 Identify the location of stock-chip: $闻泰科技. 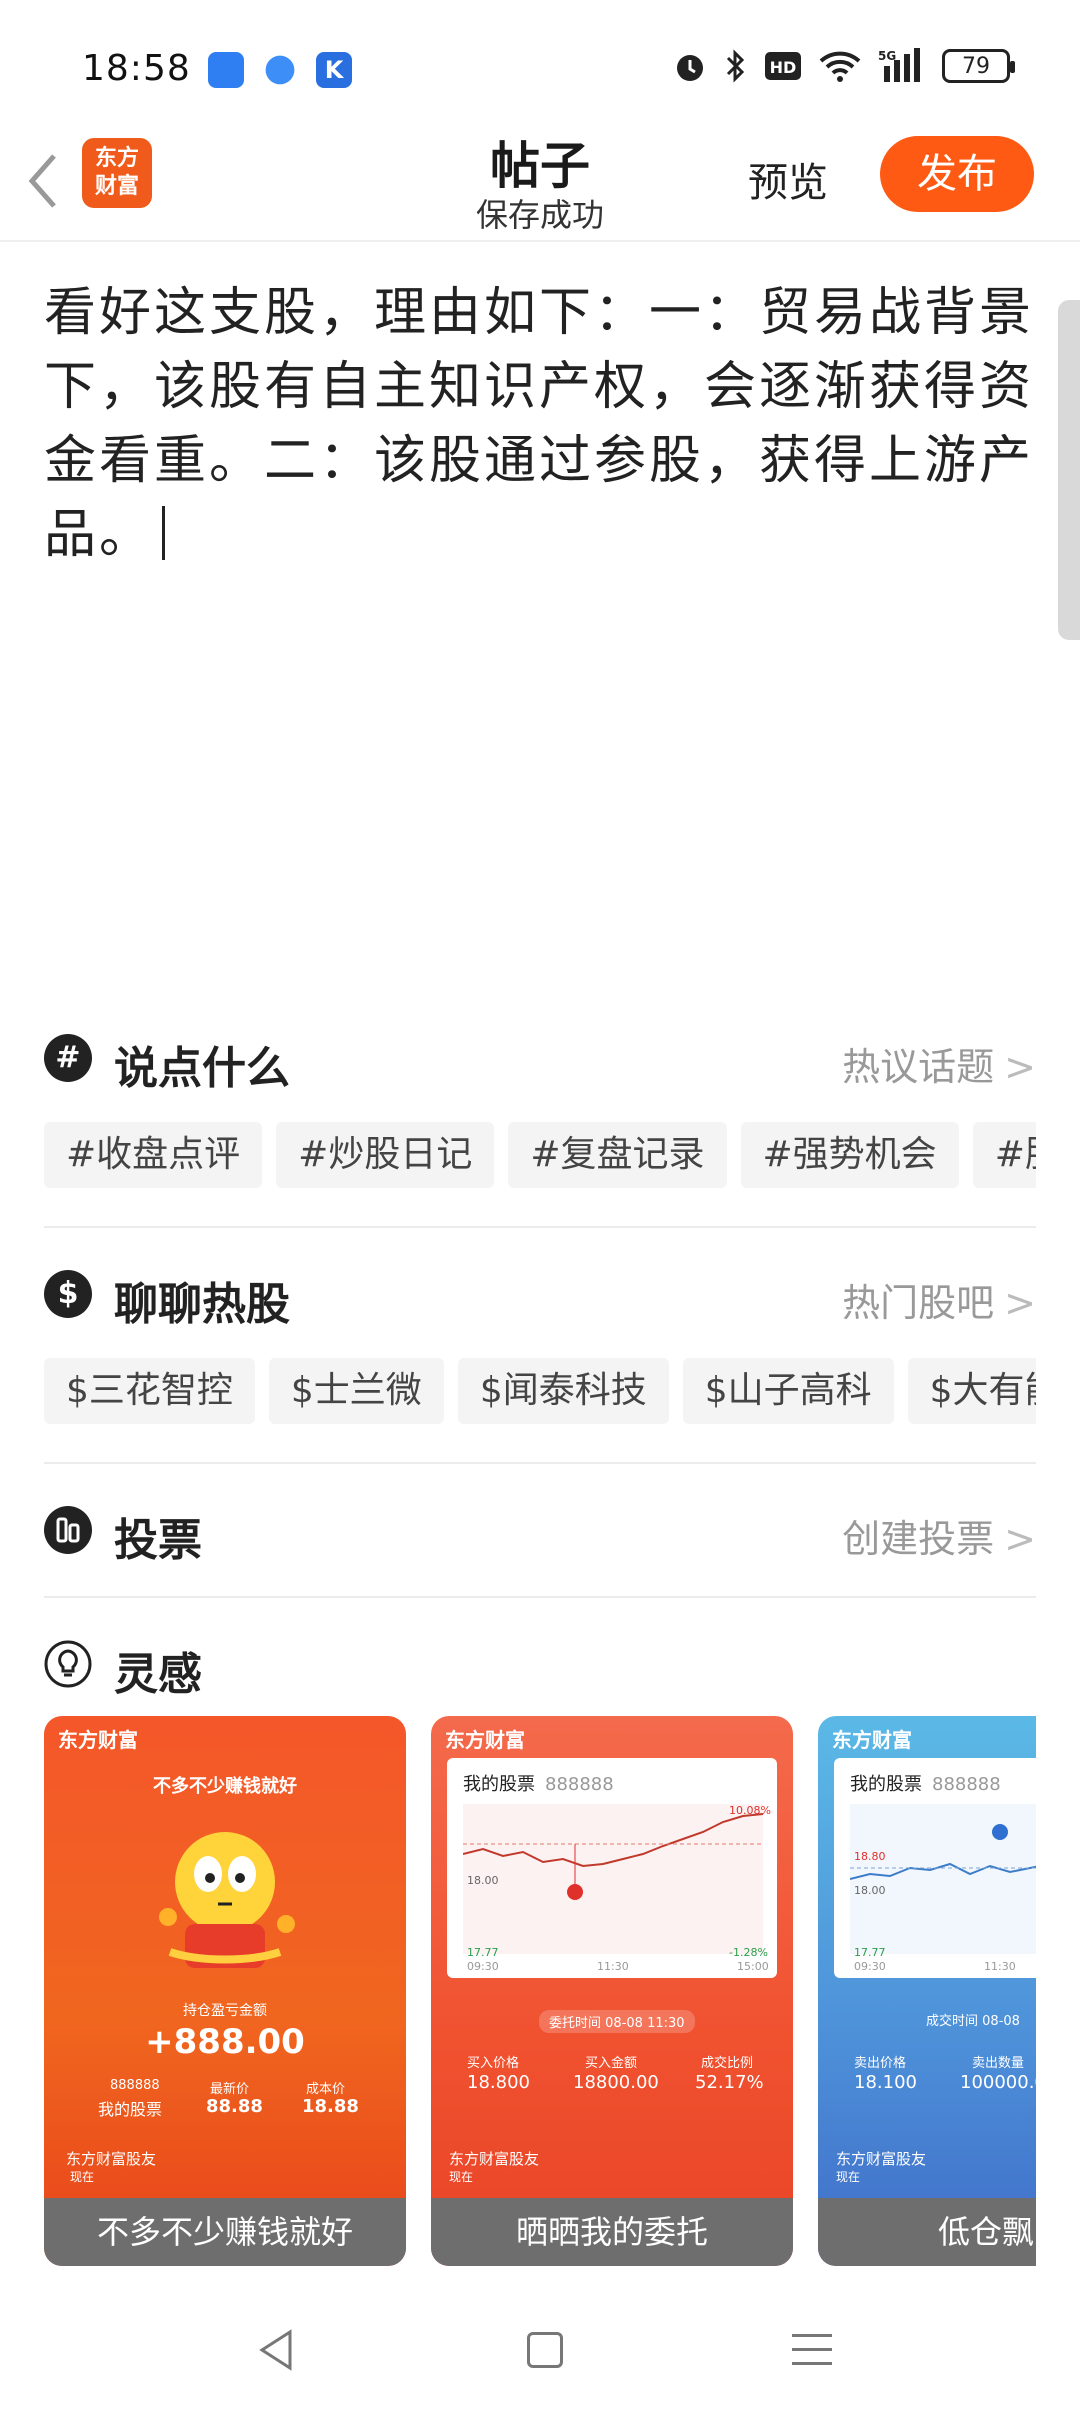
(563, 1391).